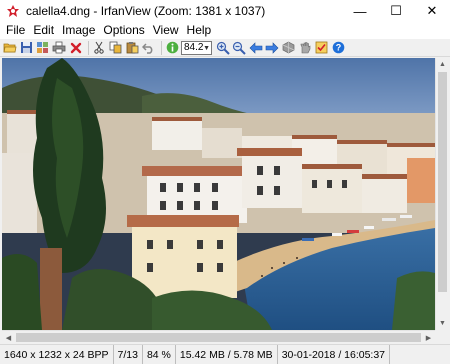 Image resolution: width=450 pixels, height=364 pixels. What do you see at coordinates (172, 47) in the screenshot?
I see `info-icon` at bounding box center [172, 47].